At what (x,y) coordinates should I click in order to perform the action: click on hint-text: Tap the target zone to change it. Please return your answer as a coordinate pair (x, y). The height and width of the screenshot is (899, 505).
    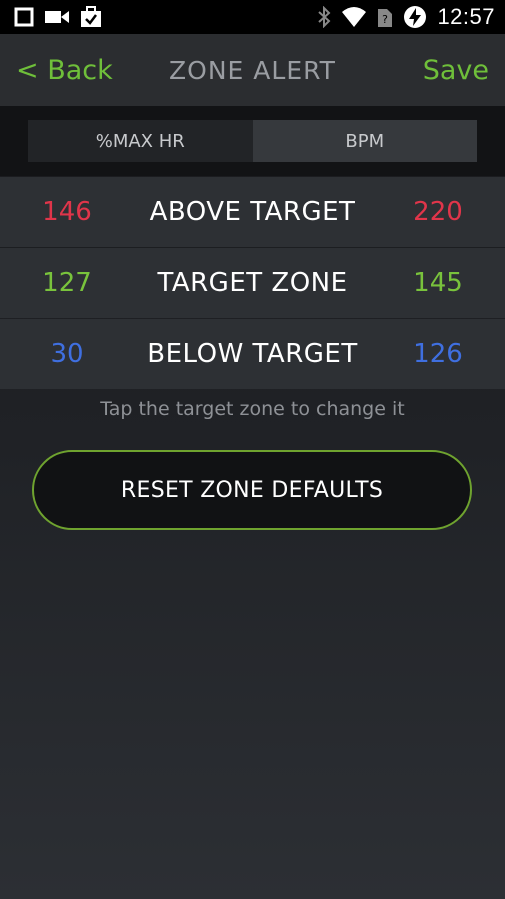
    Looking at the image, I should click on (252, 409).